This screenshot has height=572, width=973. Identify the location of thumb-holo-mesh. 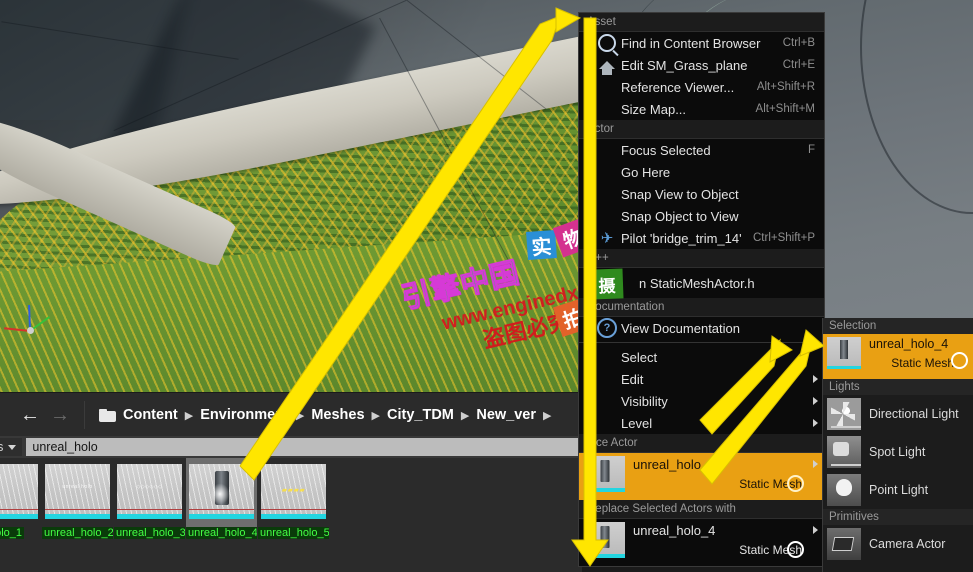
(219, 488).